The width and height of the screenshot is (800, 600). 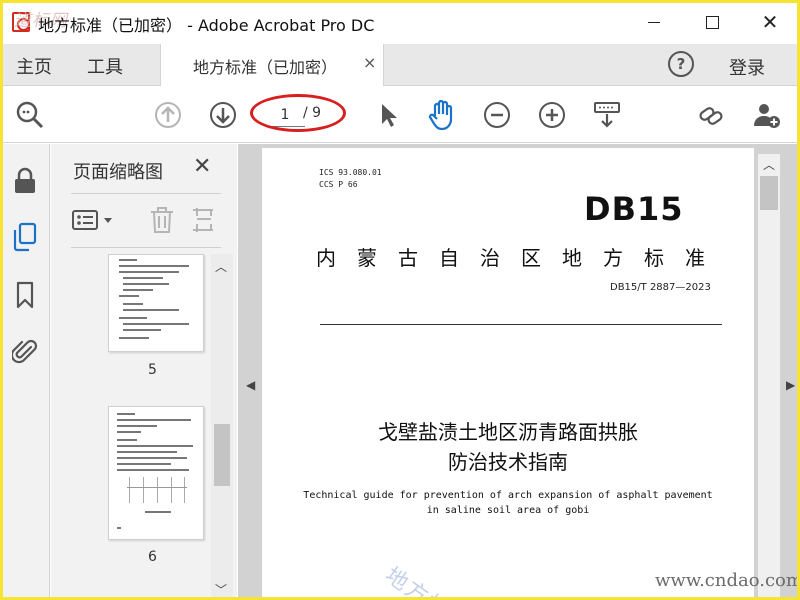 I want to click on tab-document: 地方标准（已加密） ×, so click(x=272, y=65).